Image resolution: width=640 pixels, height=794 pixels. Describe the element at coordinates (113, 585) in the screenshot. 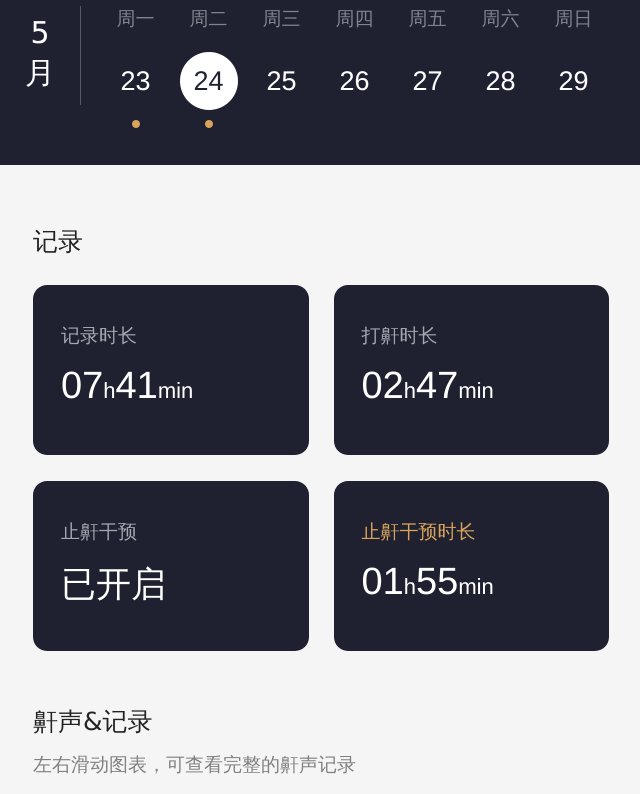

I see `status-value: 已开启` at that location.